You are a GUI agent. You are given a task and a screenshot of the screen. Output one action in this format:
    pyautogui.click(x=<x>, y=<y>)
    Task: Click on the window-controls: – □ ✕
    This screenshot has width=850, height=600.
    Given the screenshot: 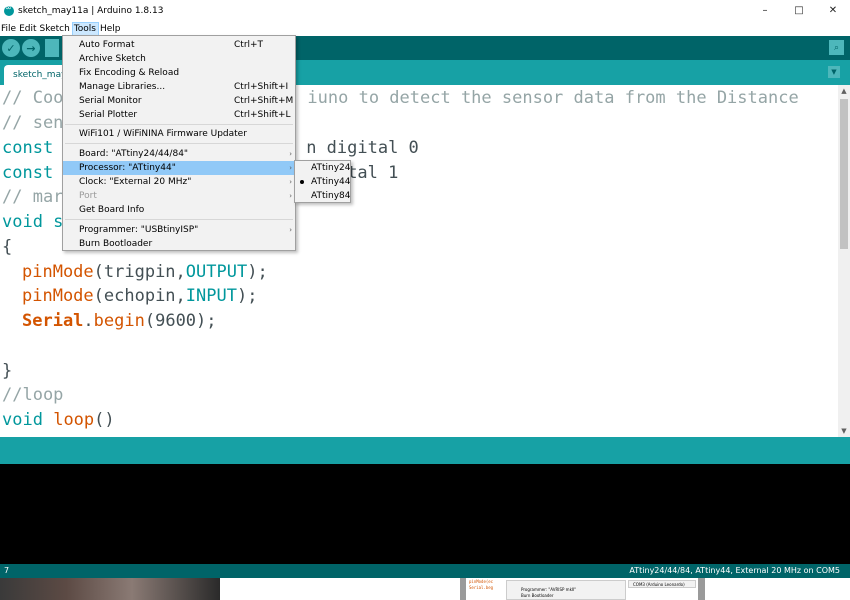 What is the action you would take?
    pyautogui.click(x=799, y=10)
    